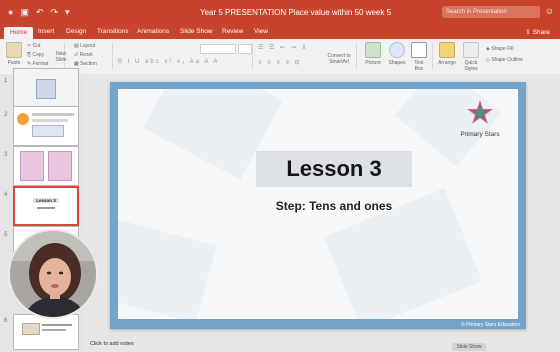  I want to click on layout-button: ▤ Layout, so click(85, 46).